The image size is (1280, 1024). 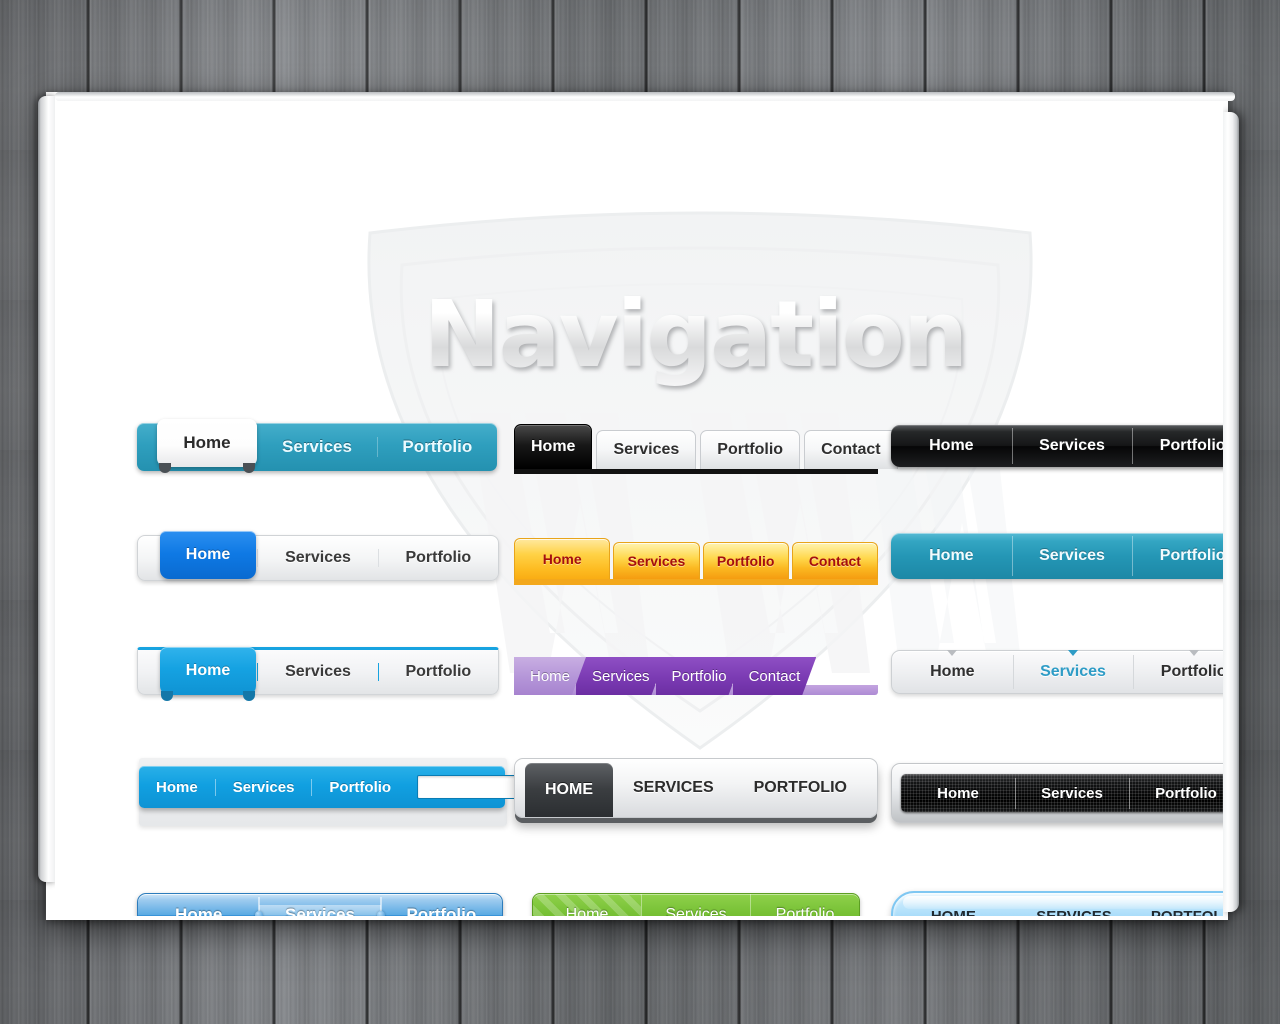 I want to click on nav-teal-tab-bar: Home Services Portfolio Home, so click(x=317, y=446).